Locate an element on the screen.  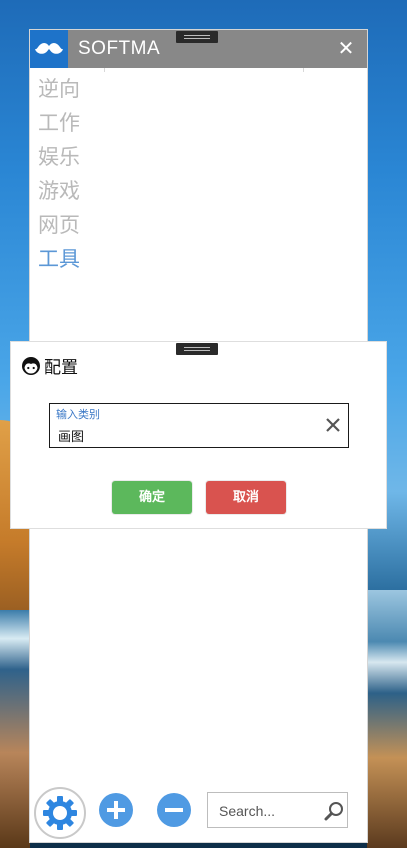
app-logo is located at coordinates (49, 49).